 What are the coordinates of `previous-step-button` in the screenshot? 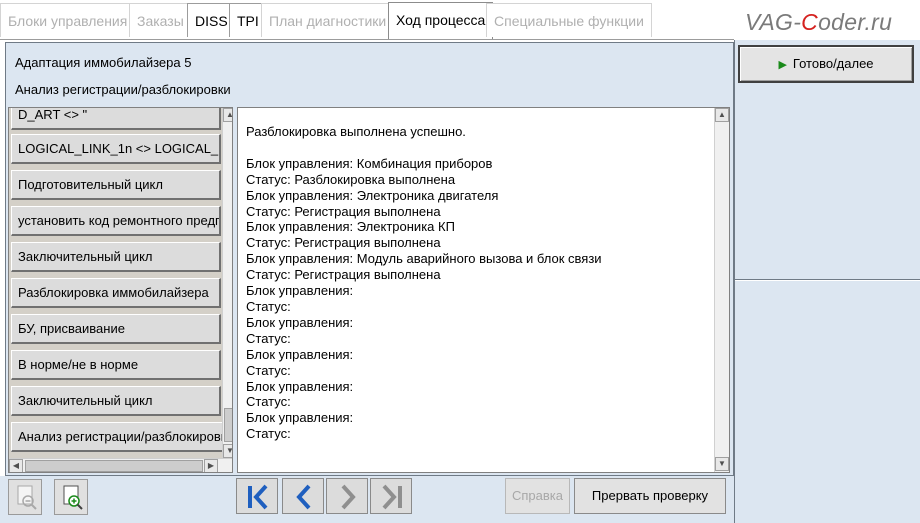 It's located at (303, 496).